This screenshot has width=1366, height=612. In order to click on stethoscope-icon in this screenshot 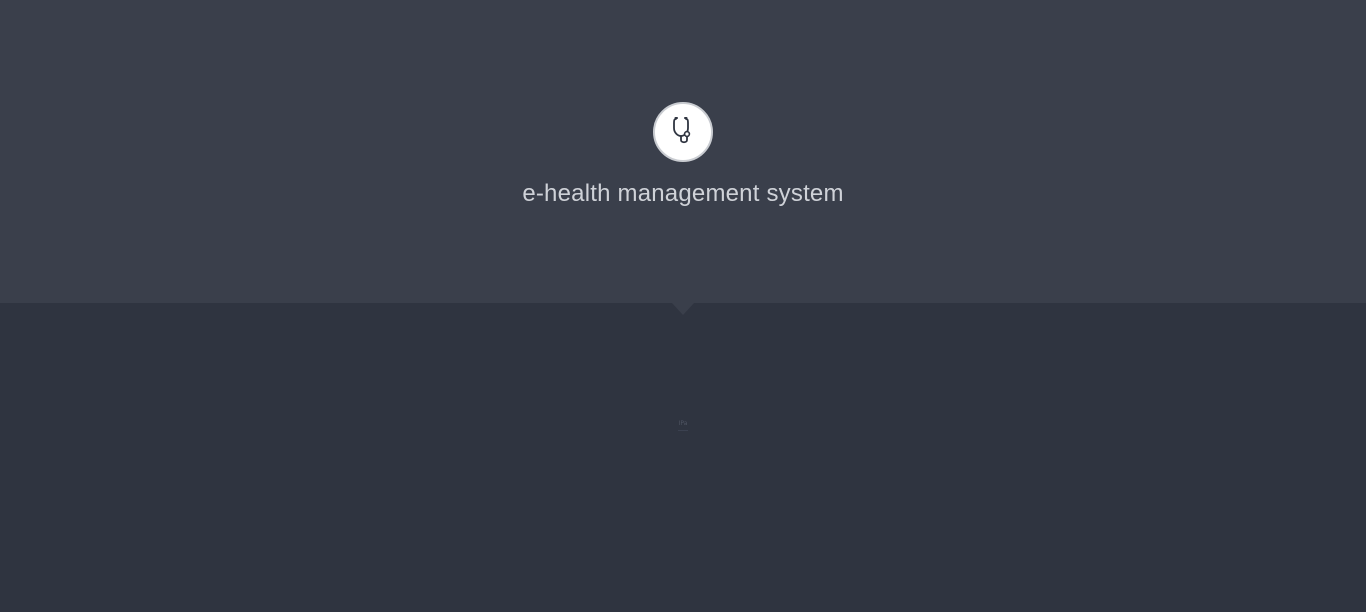, I will do `click(683, 132)`.